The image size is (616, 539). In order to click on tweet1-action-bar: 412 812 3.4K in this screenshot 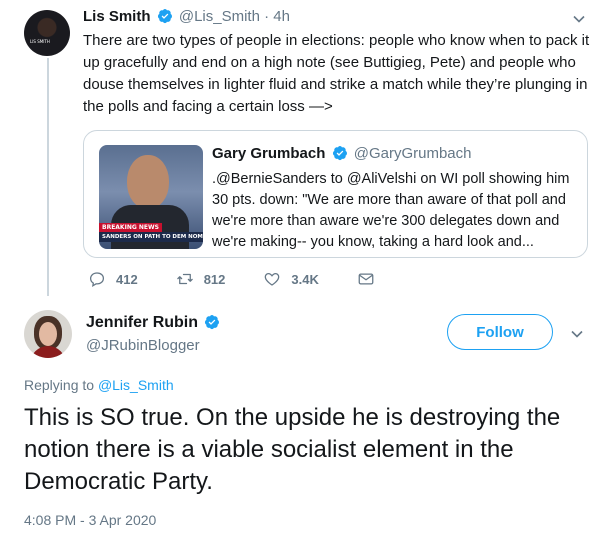, I will do `click(255, 279)`.